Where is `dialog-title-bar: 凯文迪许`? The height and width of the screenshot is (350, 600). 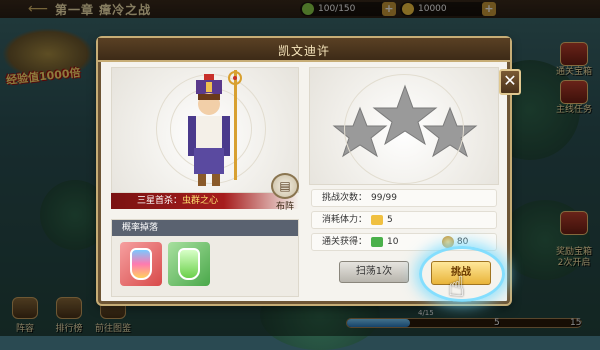
dialog-title-bar: 凯文迪许 is located at coordinates (304, 50).